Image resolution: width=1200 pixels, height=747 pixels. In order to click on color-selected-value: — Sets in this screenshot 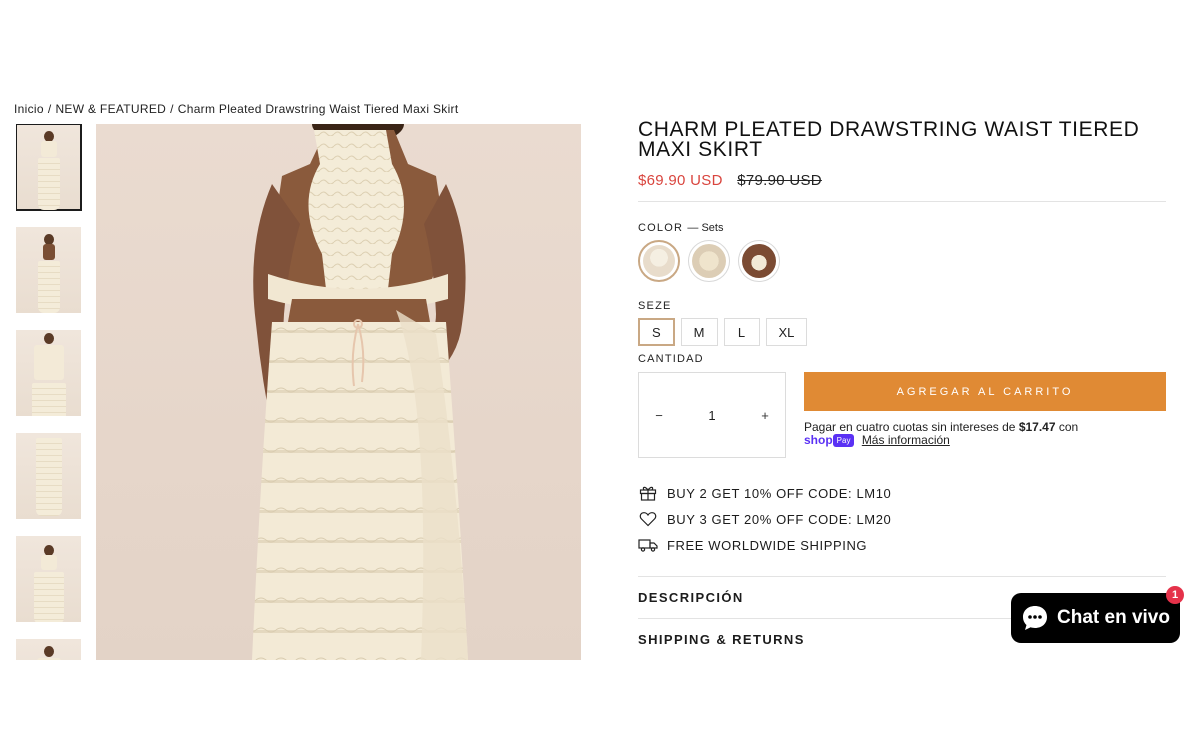, I will do `click(705, 228)`.